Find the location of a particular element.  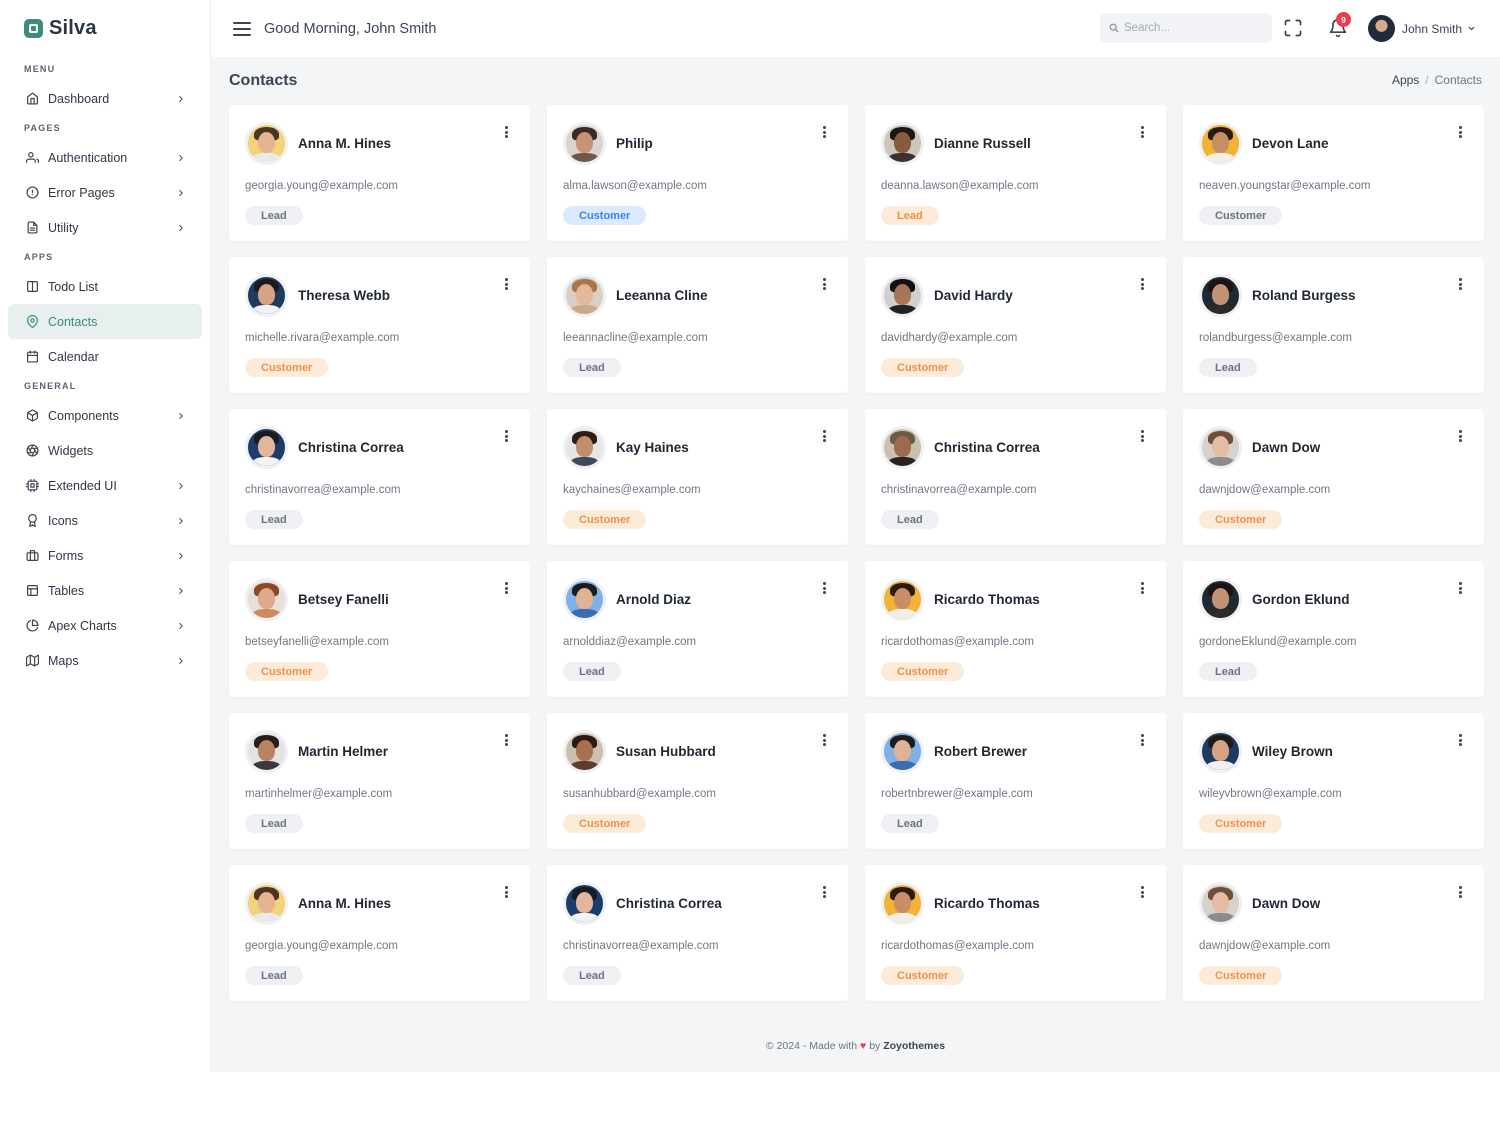

contact-name: Roland Burgess is located at coordinates (1304, 295).